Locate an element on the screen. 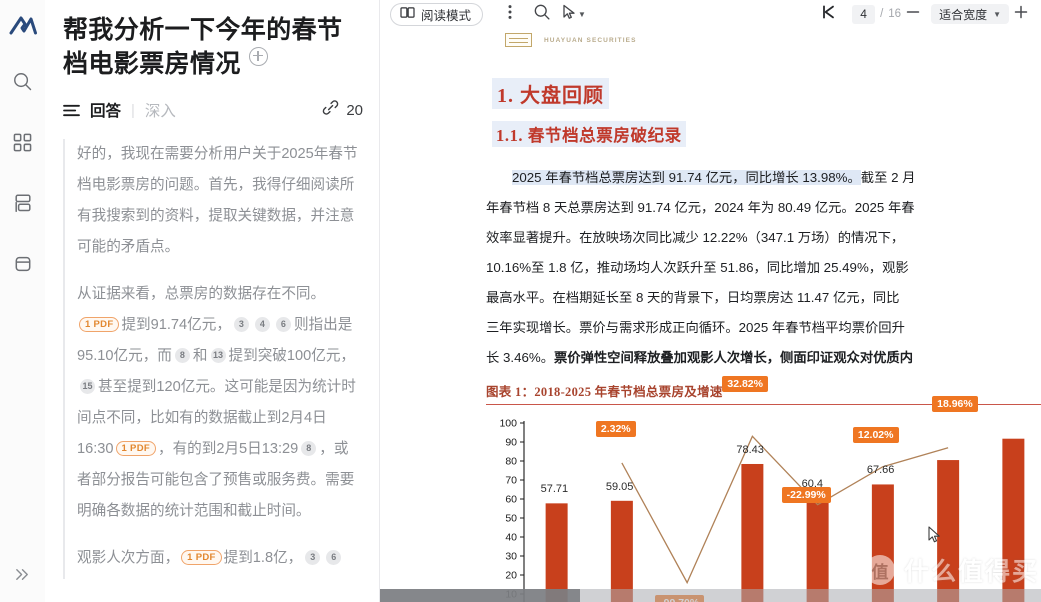 This screenshot has width=1041, height=602. doc-heading-2: 1.1. 春节档总票房破纪录 is located at coordinates (589, 134).